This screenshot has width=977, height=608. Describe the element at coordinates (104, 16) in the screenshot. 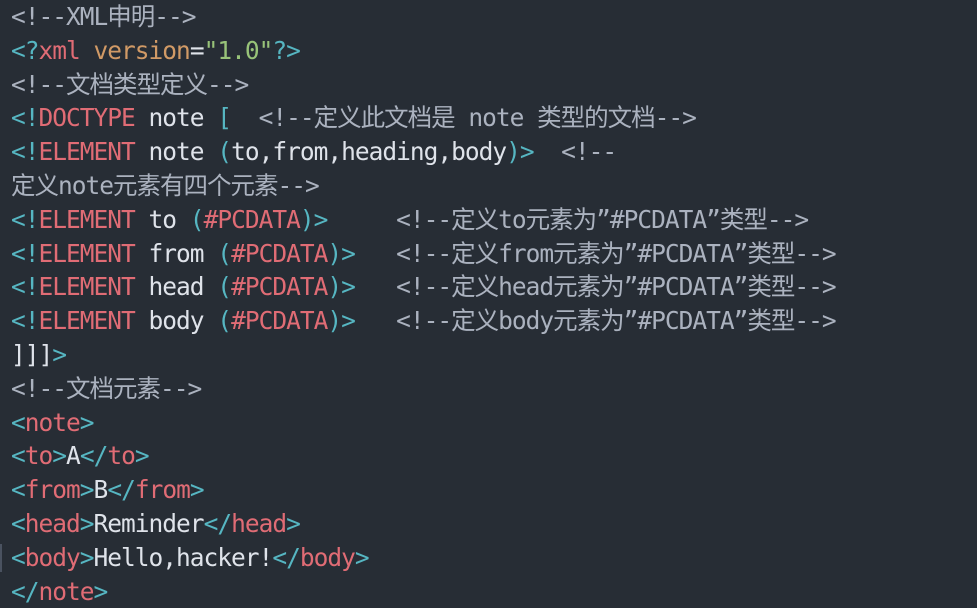

I see `code-token-comment: <!--XML申明-->` at that location.